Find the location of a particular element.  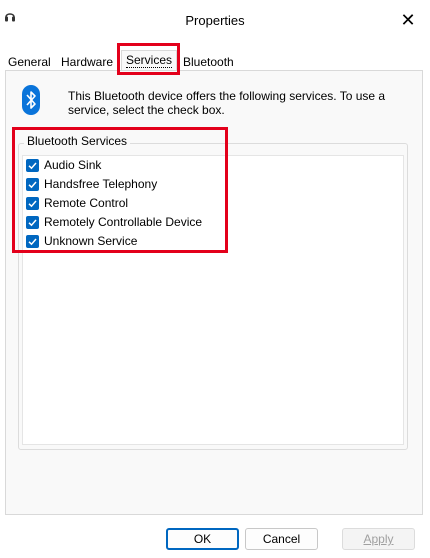

tab-strip: General Hardware Services Bluetooth is located at coordinates (215, 61).